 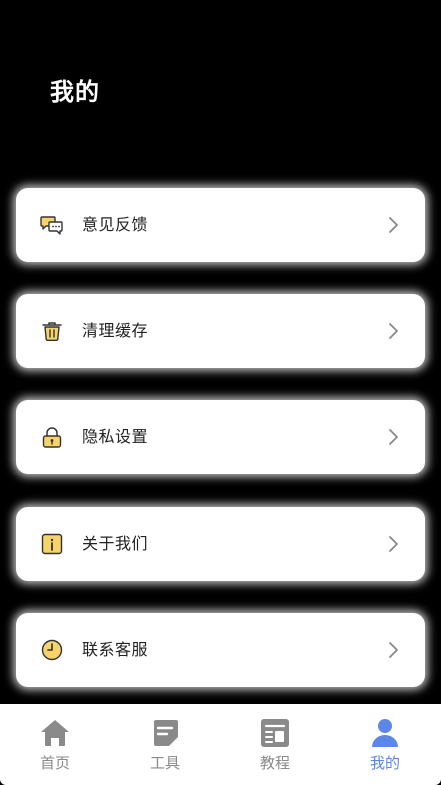 I want to click on tab-label: 首页, so click(x=54, y=763).